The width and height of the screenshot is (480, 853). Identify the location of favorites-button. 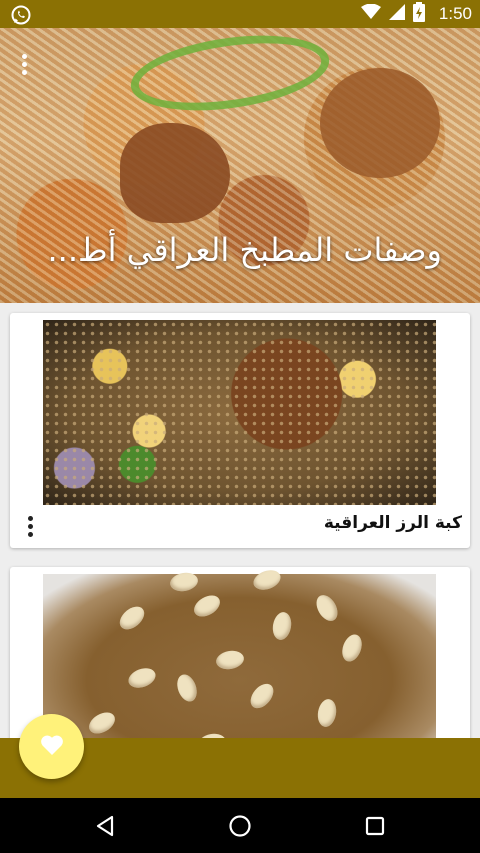
(51, 746).